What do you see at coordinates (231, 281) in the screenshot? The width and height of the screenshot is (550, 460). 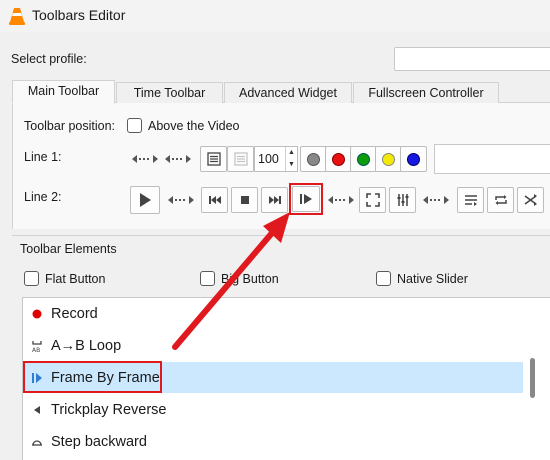 I see `annotation-arrow` at bounding box center [231, 281].